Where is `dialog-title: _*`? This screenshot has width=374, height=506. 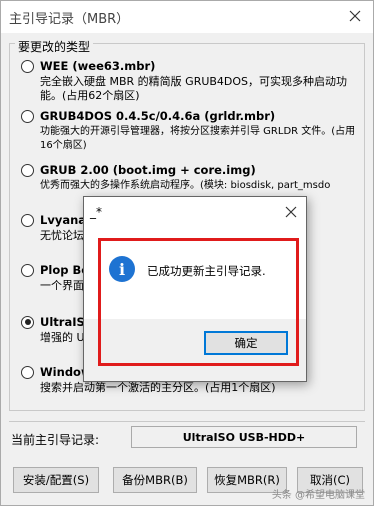
dialog-title: _* is located at coordinates (96, 212).